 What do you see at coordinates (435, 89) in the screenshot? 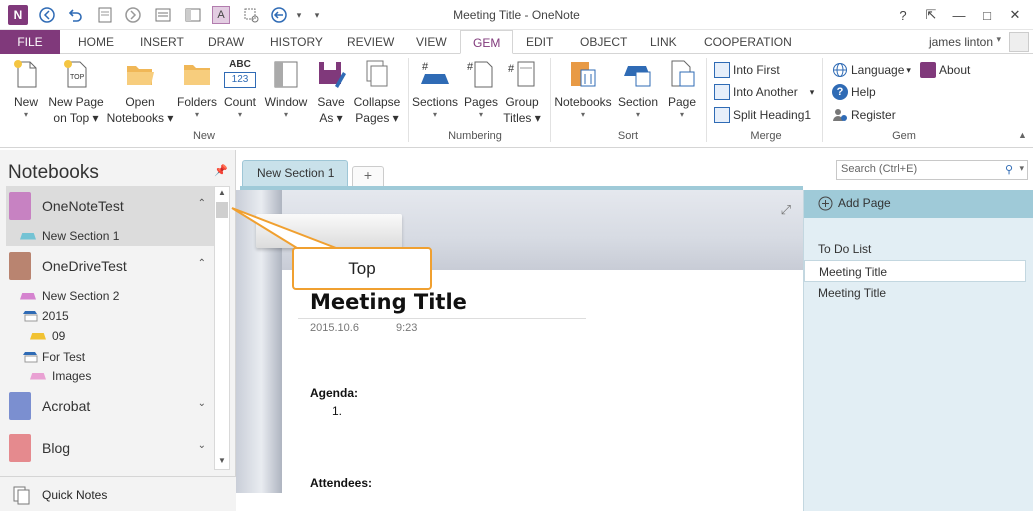
I see `number-sections-button: # Sections ▾` at bounding box center [435, 89].